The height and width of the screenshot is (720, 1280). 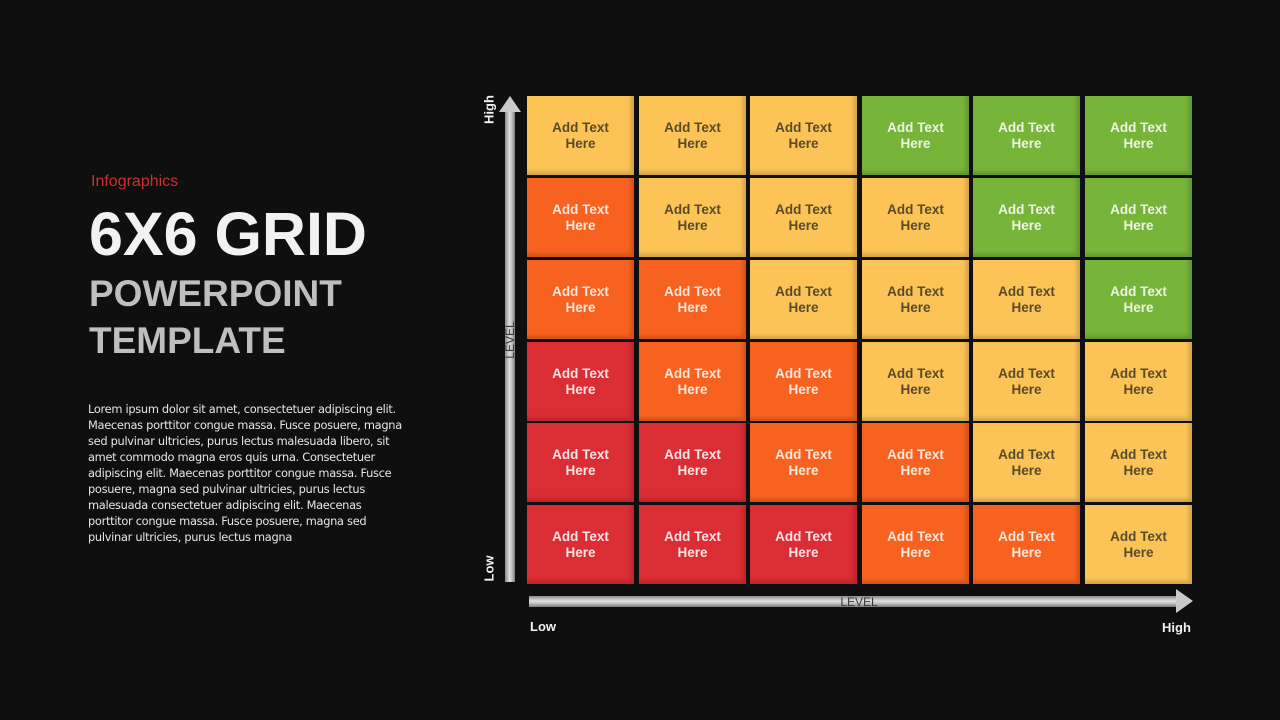 I want to click on grid-cell-r5-c3: Add Text Here, so click(x=803, y=462).